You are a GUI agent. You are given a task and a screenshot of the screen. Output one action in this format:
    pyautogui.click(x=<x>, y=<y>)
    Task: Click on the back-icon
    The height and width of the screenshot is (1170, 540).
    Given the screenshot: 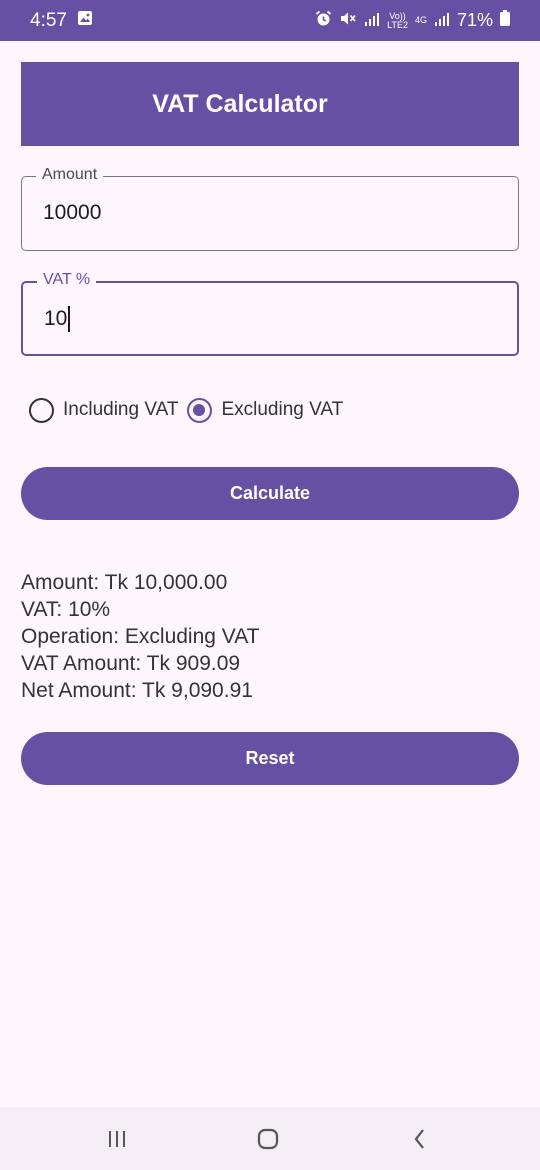 What is the action you would take?
    pyautogui.click(x=420, y=1139)
    